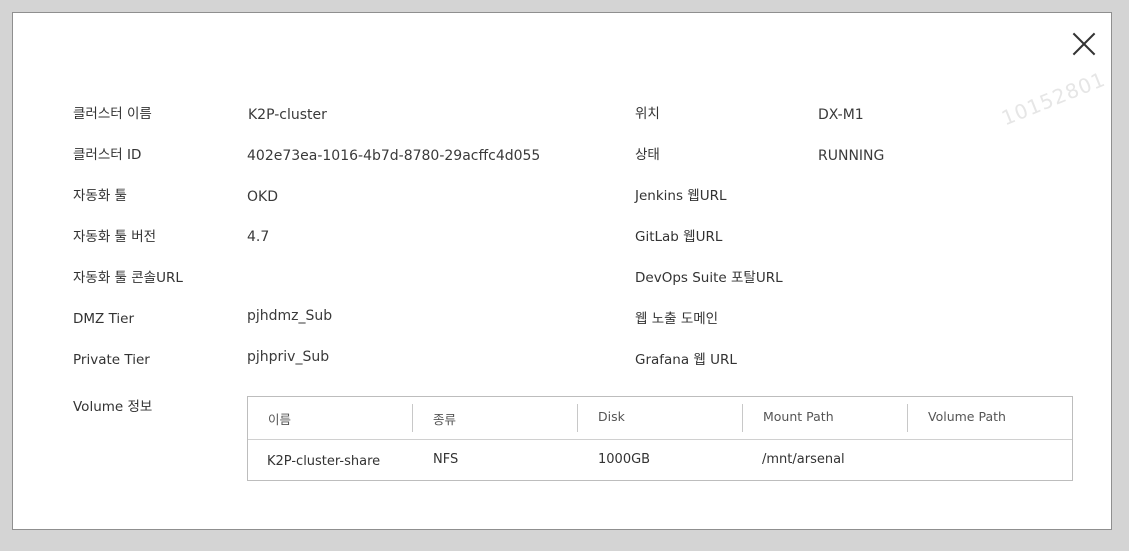 The width and height of the screenshot is (1129, 551). What do you see at coordinates (677, 319) in the screenshot?
I see `web-domain-label: 웹 노출 도메인` at bounding box center [677, 319].